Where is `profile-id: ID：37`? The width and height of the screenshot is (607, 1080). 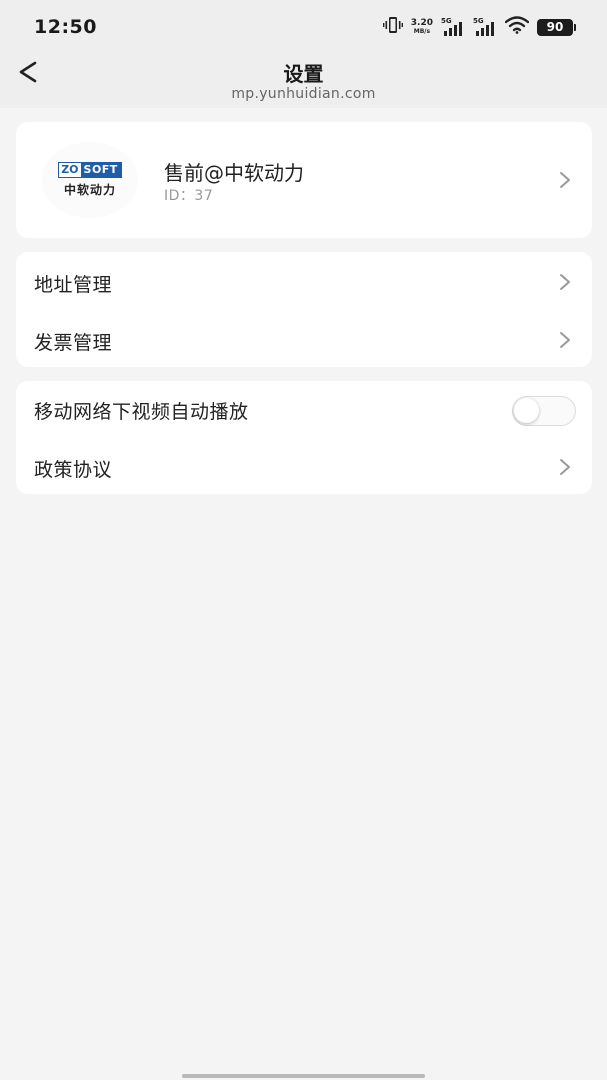
profile-id: ID：37 is located at coordinates (189, 196).